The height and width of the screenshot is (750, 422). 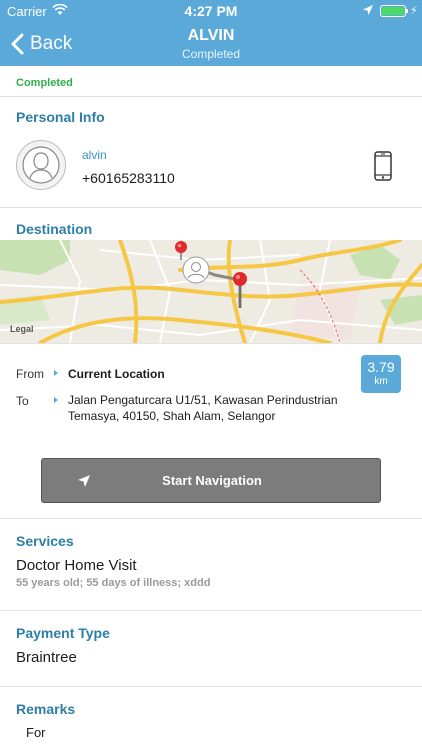 What do you see at coordinates (407, 11) in the screenshot?
I see `battery-tip` at bounding box center [407, 11].